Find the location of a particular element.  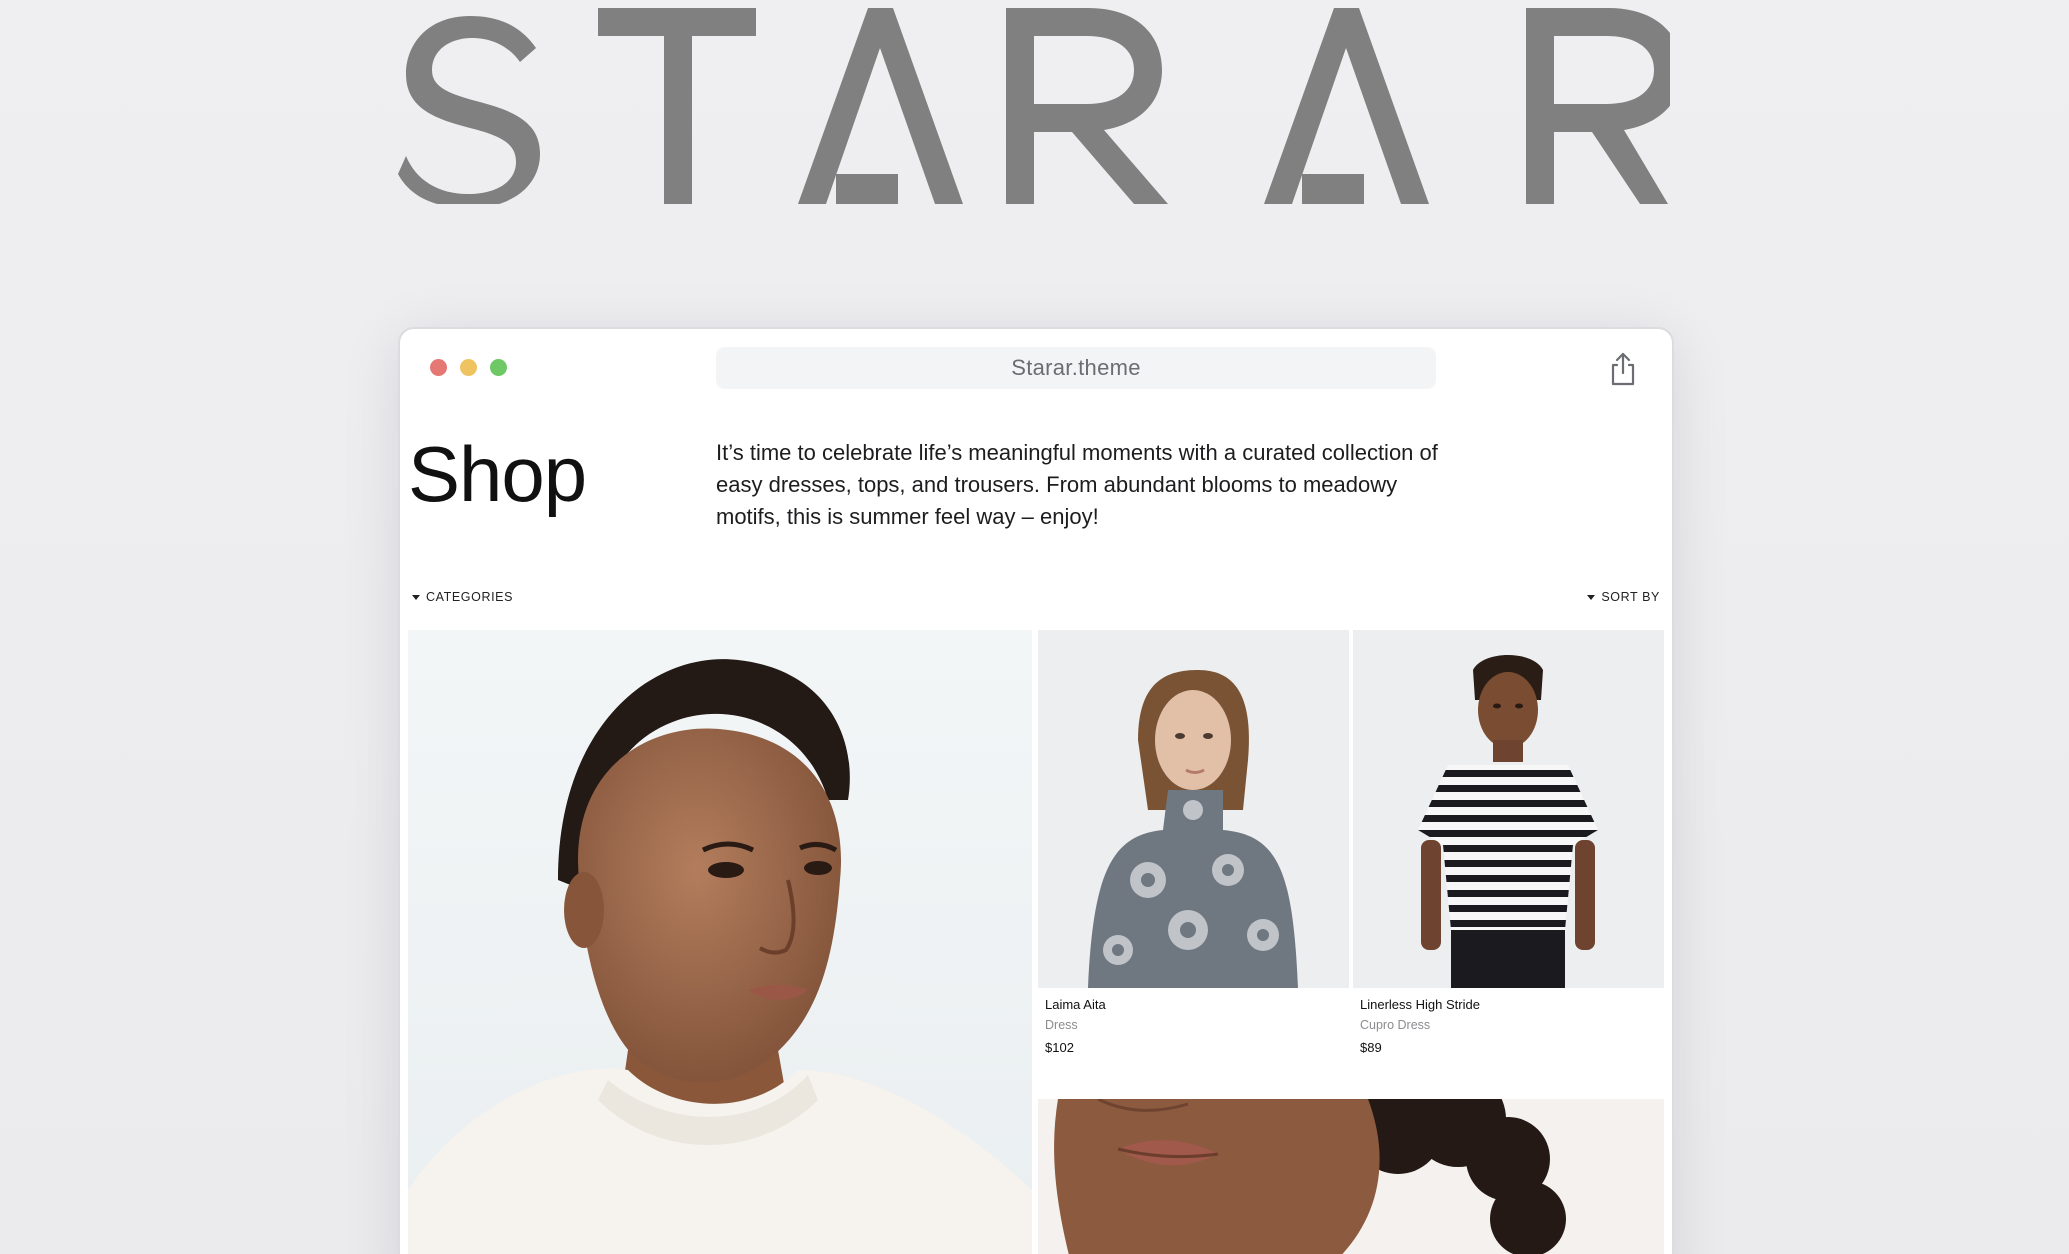

product-info: Laima Aita Dress $102 is located at coordinates (1193, 1021).